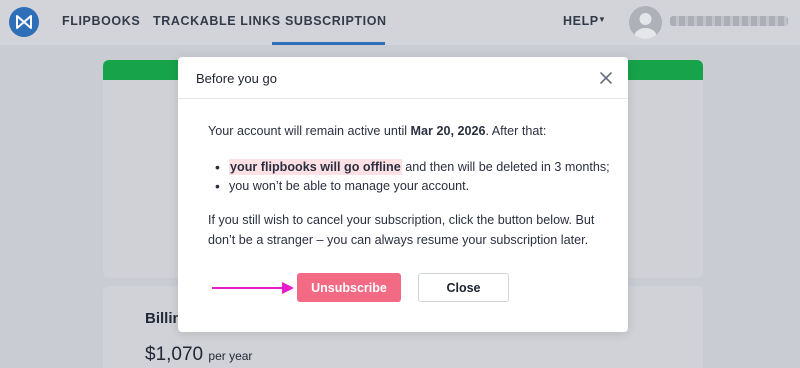 This screenshot has width=800, height=368. I want to click on active-suffix: . After that:, so click(516, 131).